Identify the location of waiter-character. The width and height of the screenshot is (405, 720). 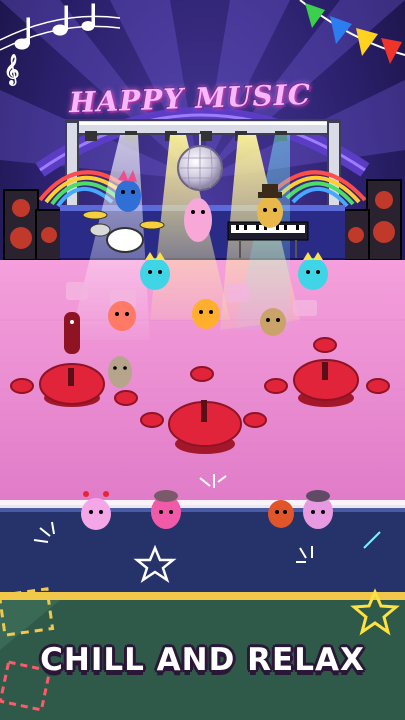
(72, 333).